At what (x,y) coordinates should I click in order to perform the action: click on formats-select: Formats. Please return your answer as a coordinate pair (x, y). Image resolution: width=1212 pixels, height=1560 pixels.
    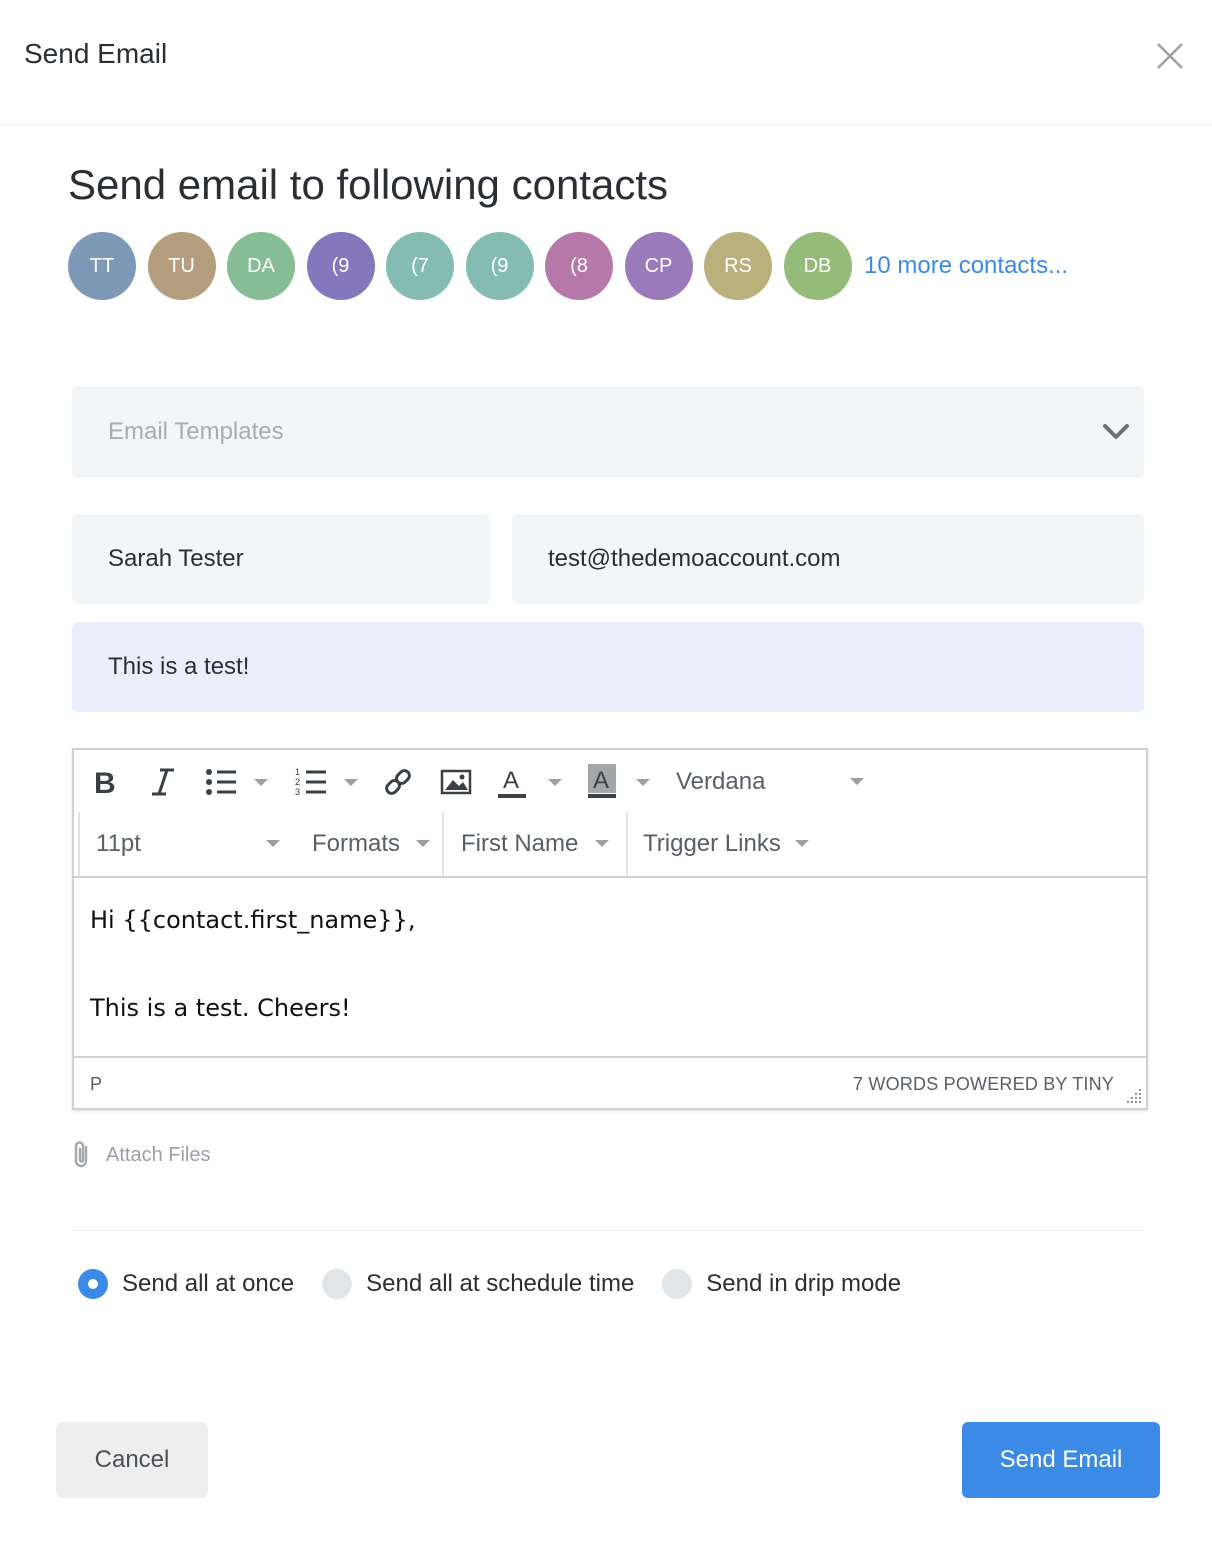
    Looking at the image, I should click on (371, 844).